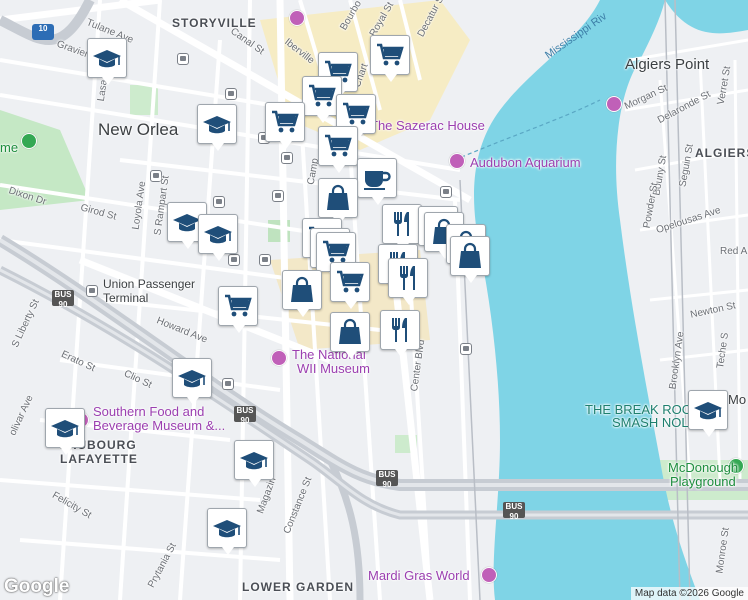 Image resolution: width=748 pixels, height=600 pixels. I want to click on audubon-aquarium-icon, so click(457, 161).